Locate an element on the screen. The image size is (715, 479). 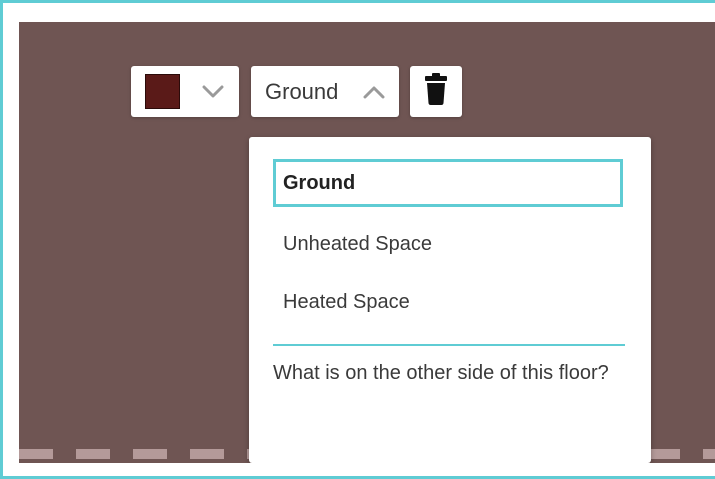
option-heated-space: Heated Space is located at coordinates (448, 302).